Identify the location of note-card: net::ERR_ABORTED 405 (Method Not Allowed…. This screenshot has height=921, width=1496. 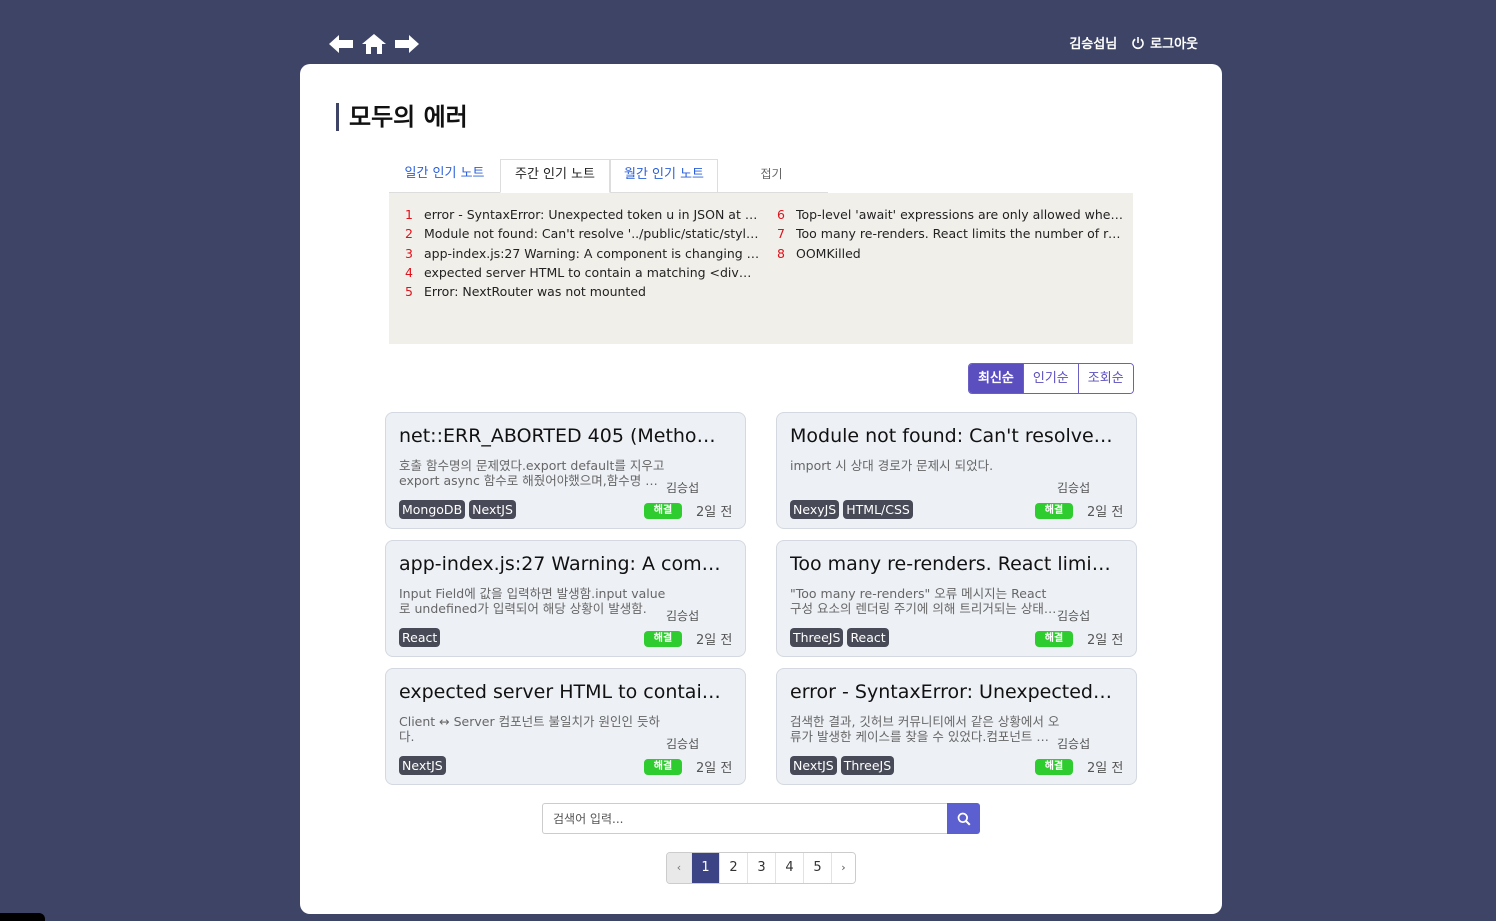
(565, 470).